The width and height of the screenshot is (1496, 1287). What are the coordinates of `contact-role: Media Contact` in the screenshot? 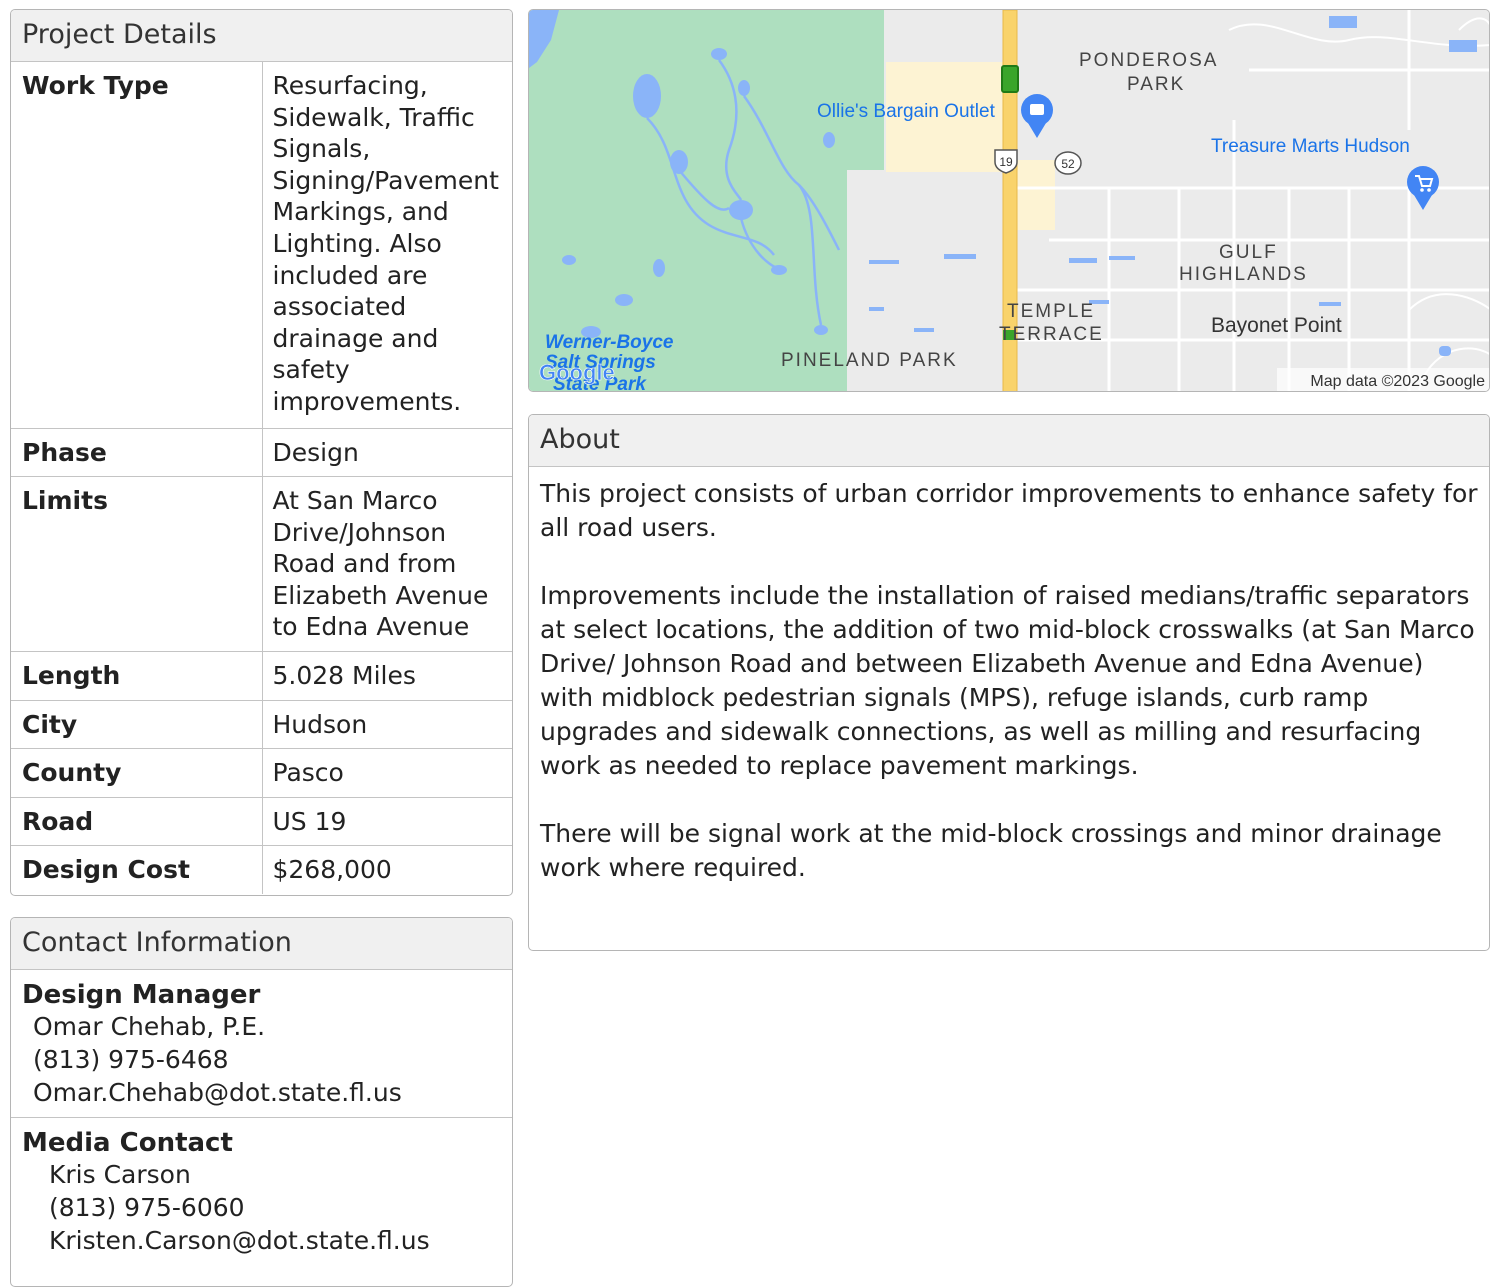 It's located at (127, 1143).